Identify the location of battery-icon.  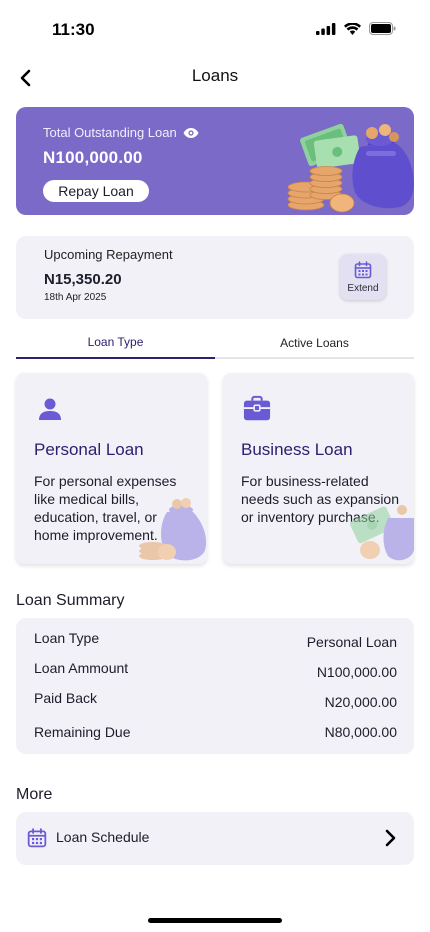
(382, 28).